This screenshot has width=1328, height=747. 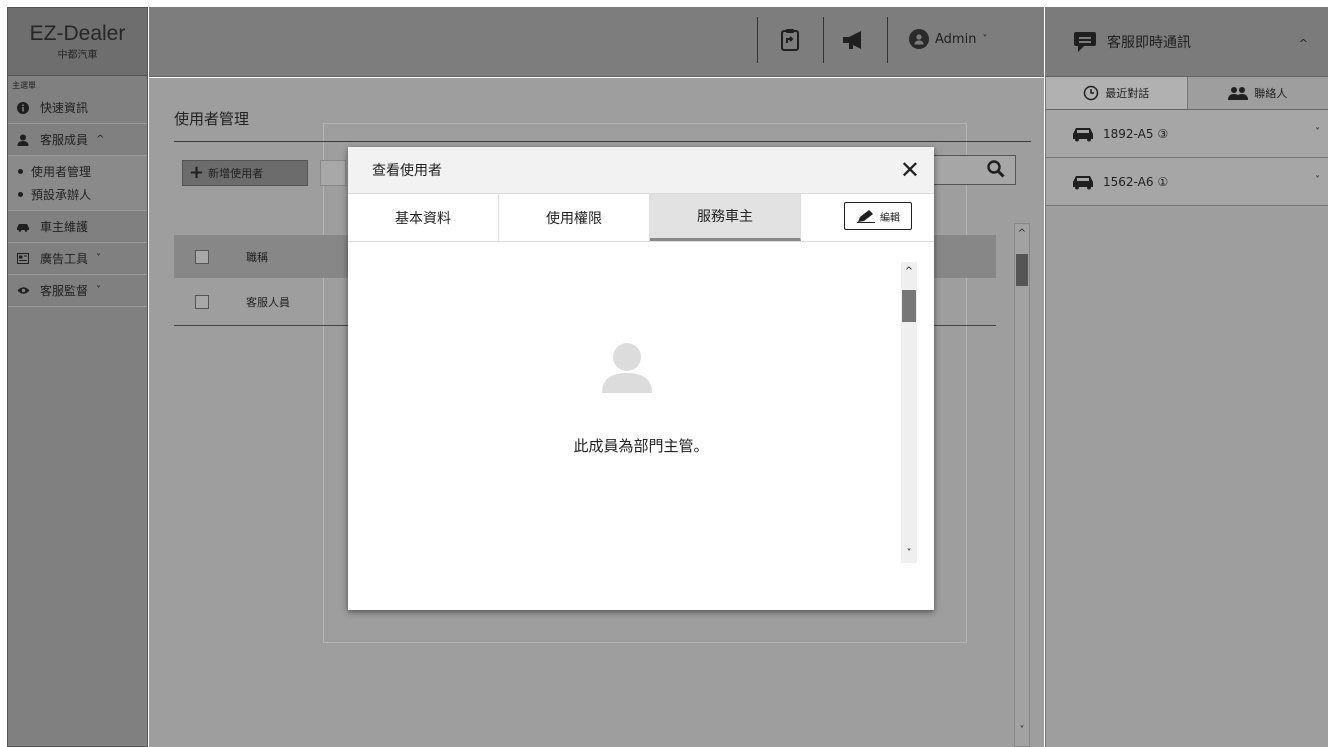 I want to click on tab-permissions: 使用權限, so click(x=574, y=217).